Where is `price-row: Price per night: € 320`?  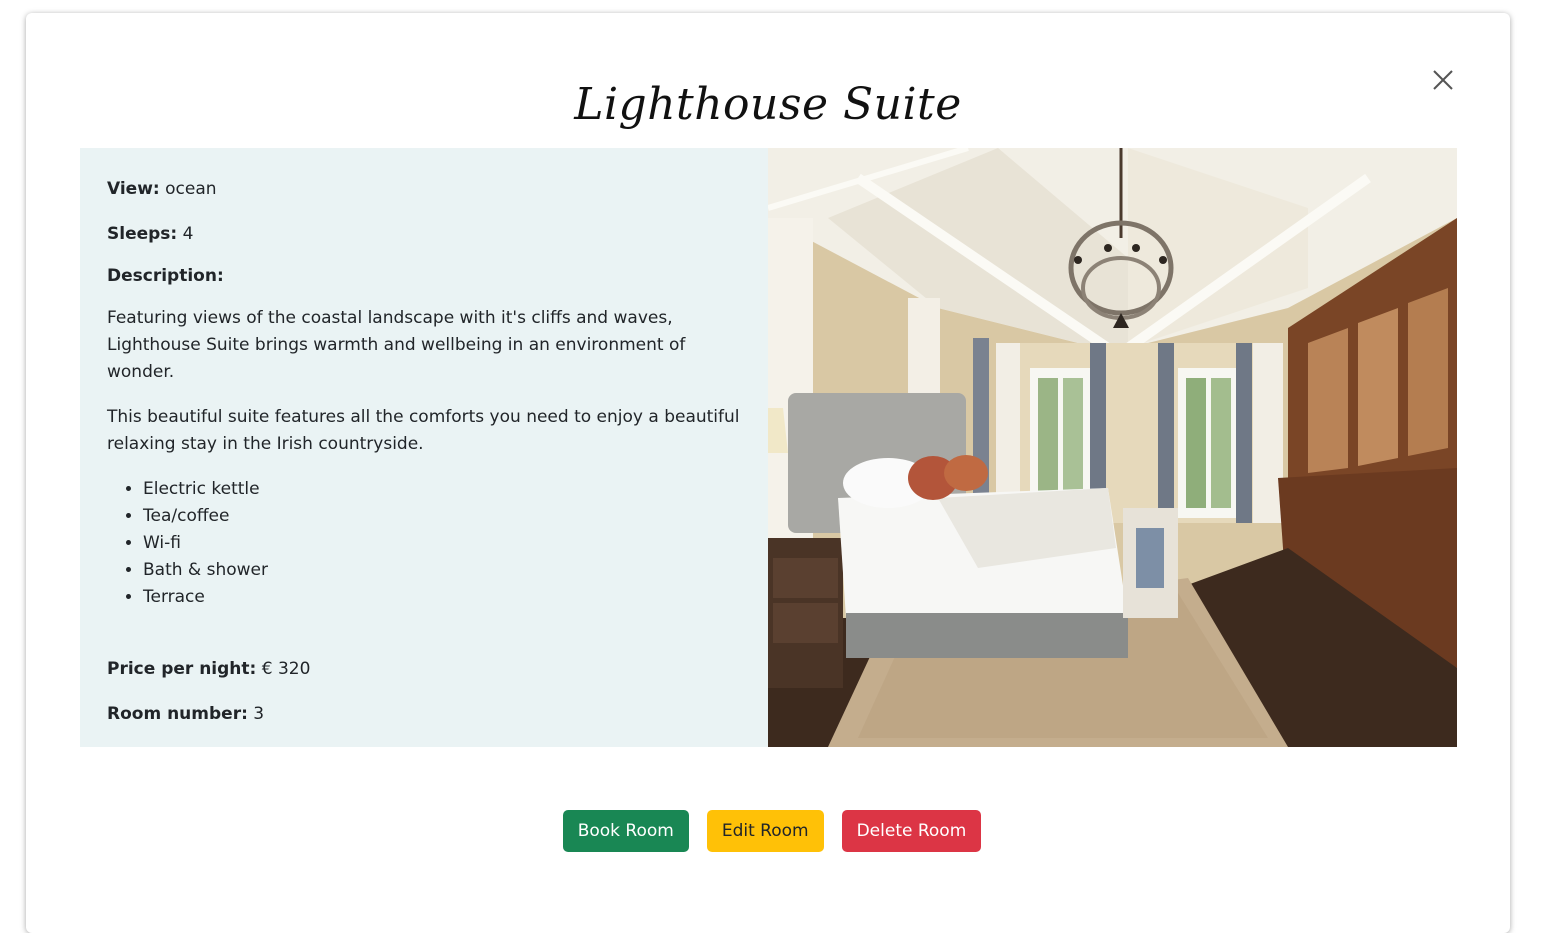 price-row: Price per night: € 320 is located at coordinates (424, 669).